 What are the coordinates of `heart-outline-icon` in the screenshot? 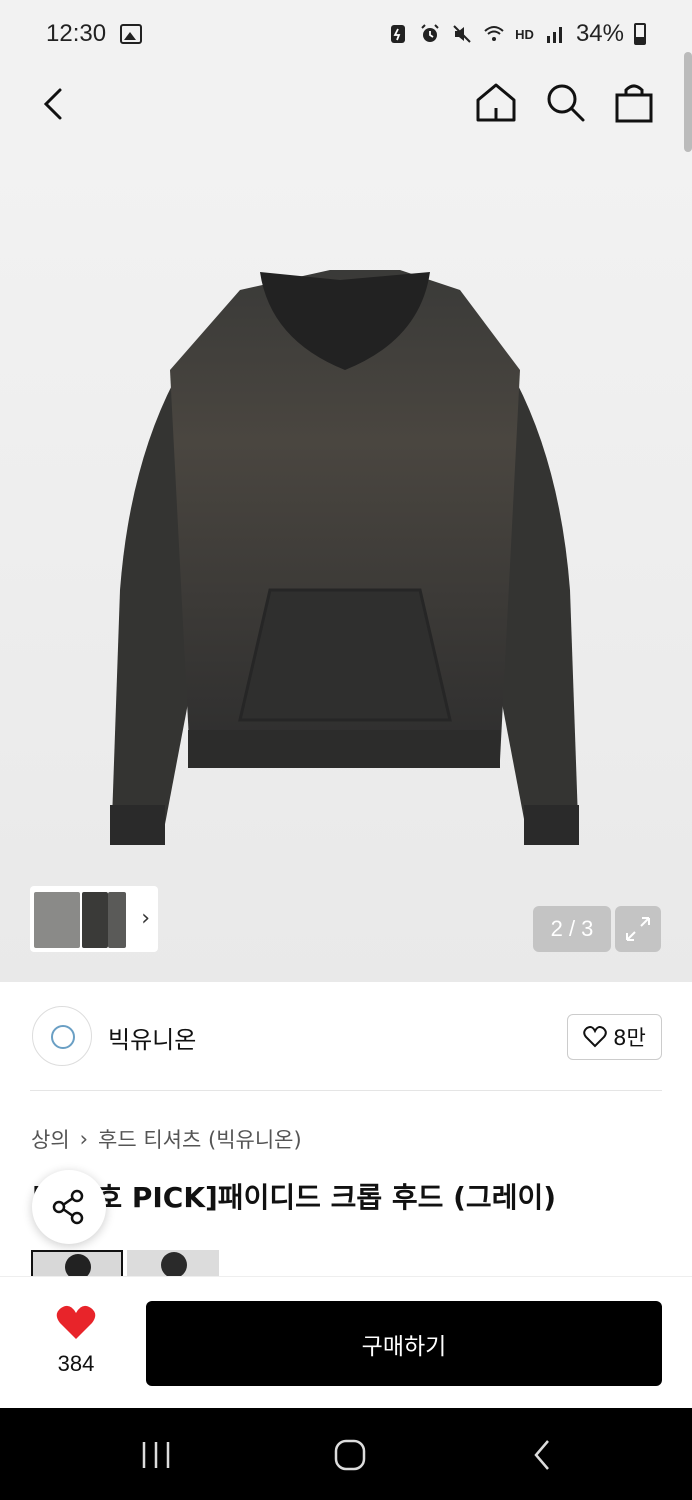 It's located at (595, 1037).